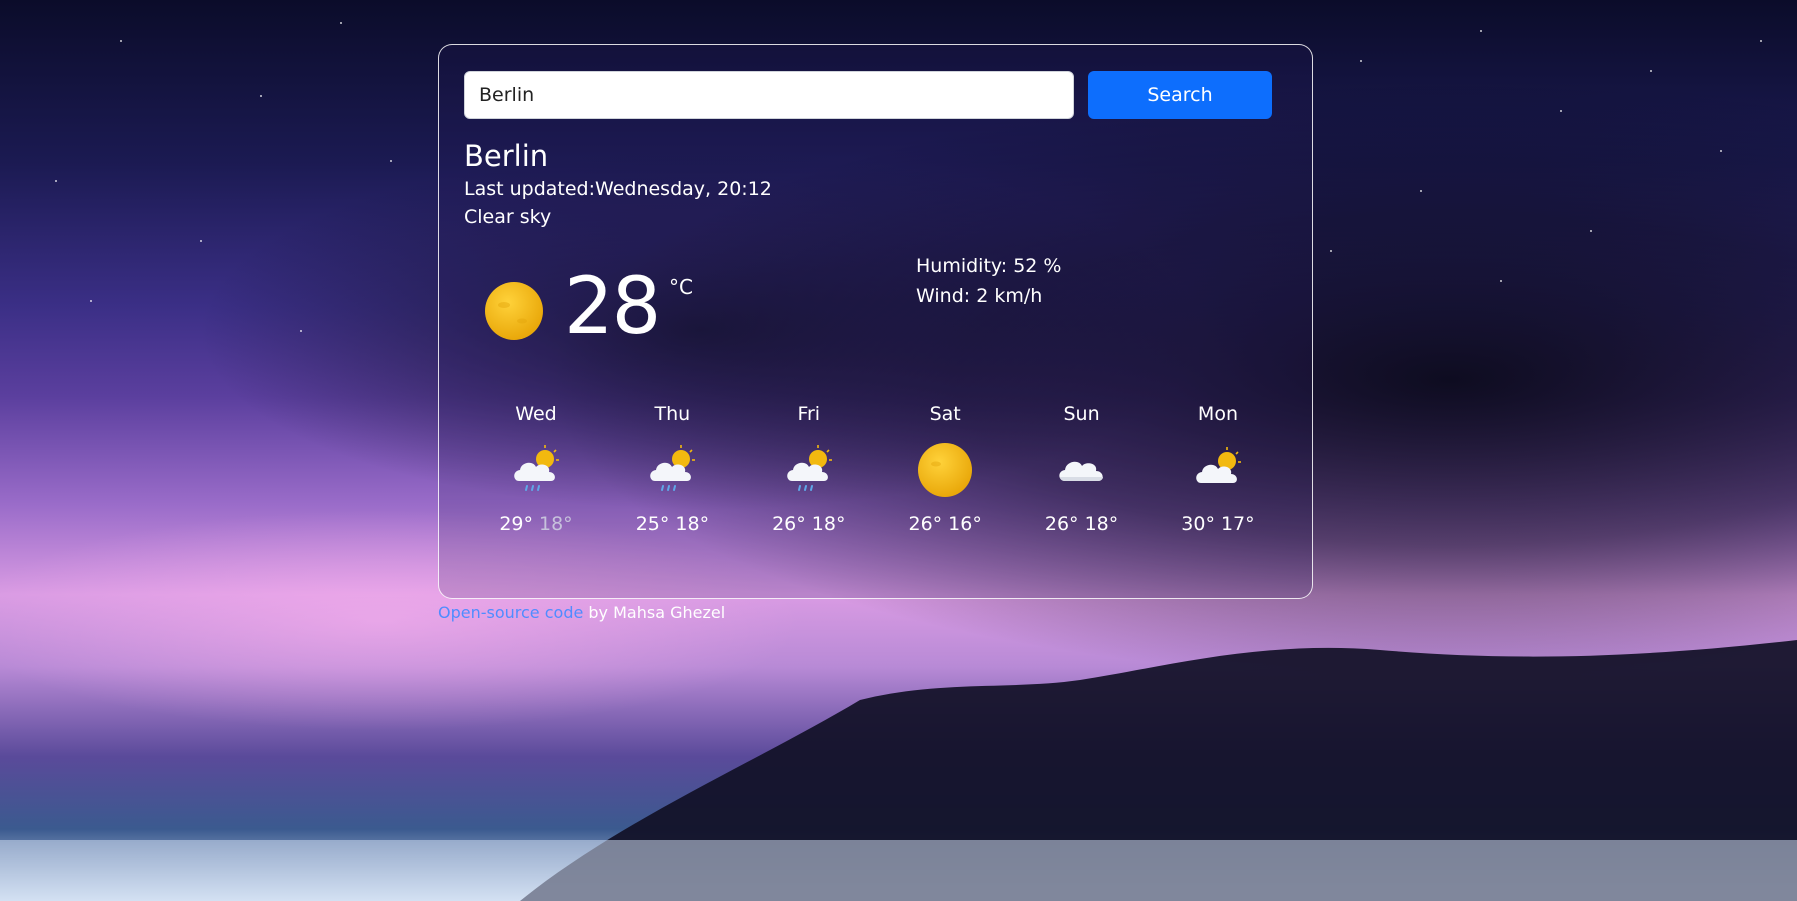 This screenshot has height=901, width=1797. What do you see at coordinates (530, 189) in the screenshot?
I see `last-updated-label: Last updated:` at bounding box center [530, 189].